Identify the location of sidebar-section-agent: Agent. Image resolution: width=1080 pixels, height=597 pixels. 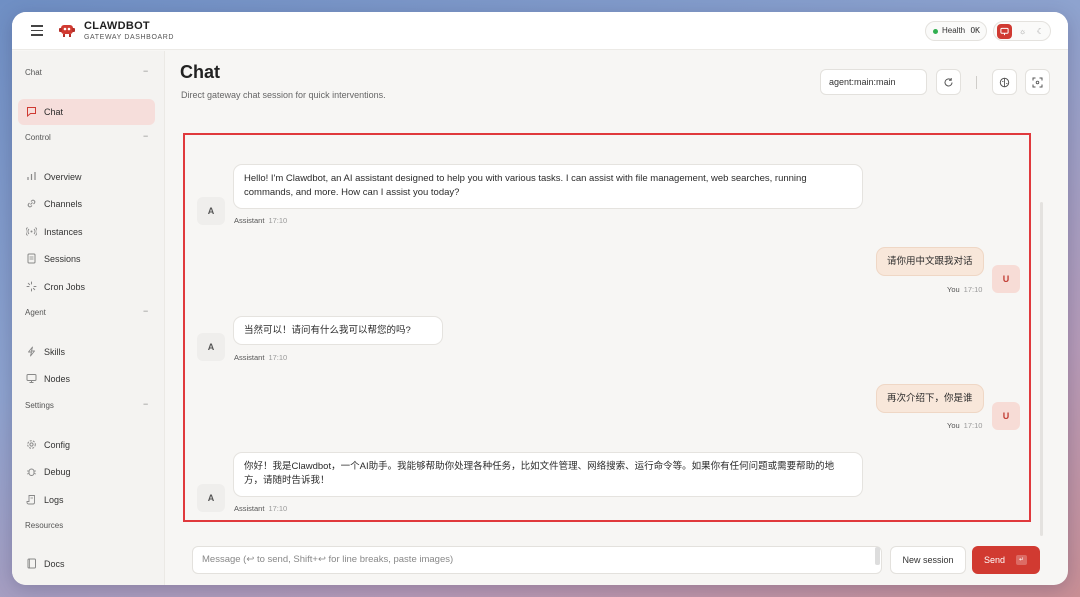
(35, 312).